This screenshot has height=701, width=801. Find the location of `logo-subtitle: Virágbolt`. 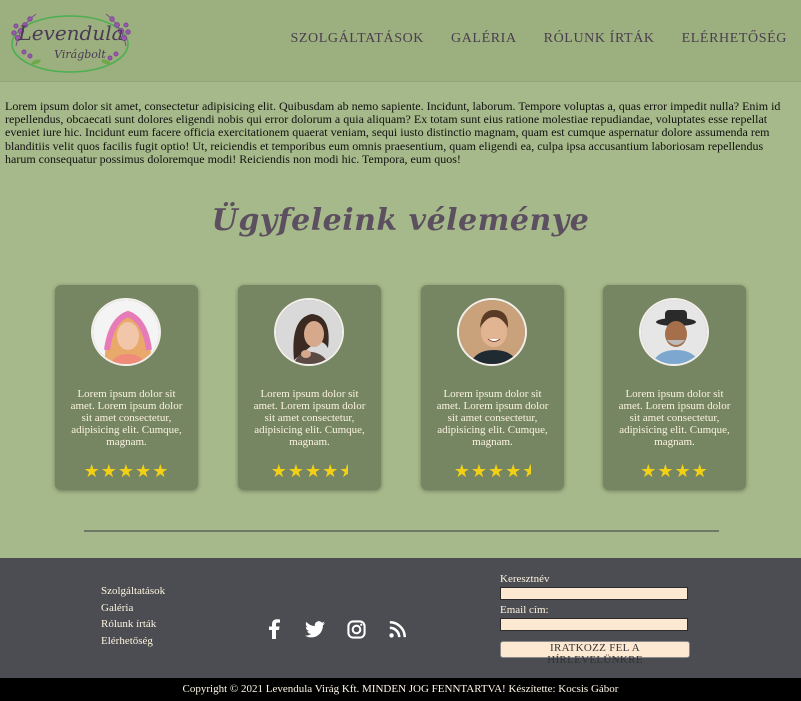

logo-subtitle: Virágbolt is located at coordinates (80, 54).